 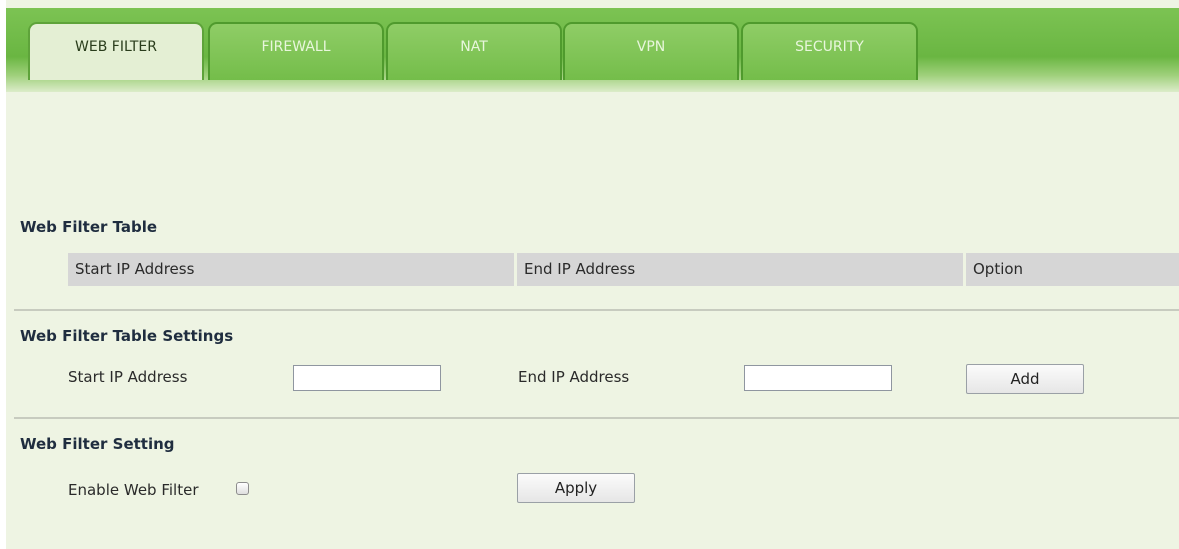 I want to click on web-filter-table-header: Start IP Address End IP Address Option, so click(x=623, y=269).